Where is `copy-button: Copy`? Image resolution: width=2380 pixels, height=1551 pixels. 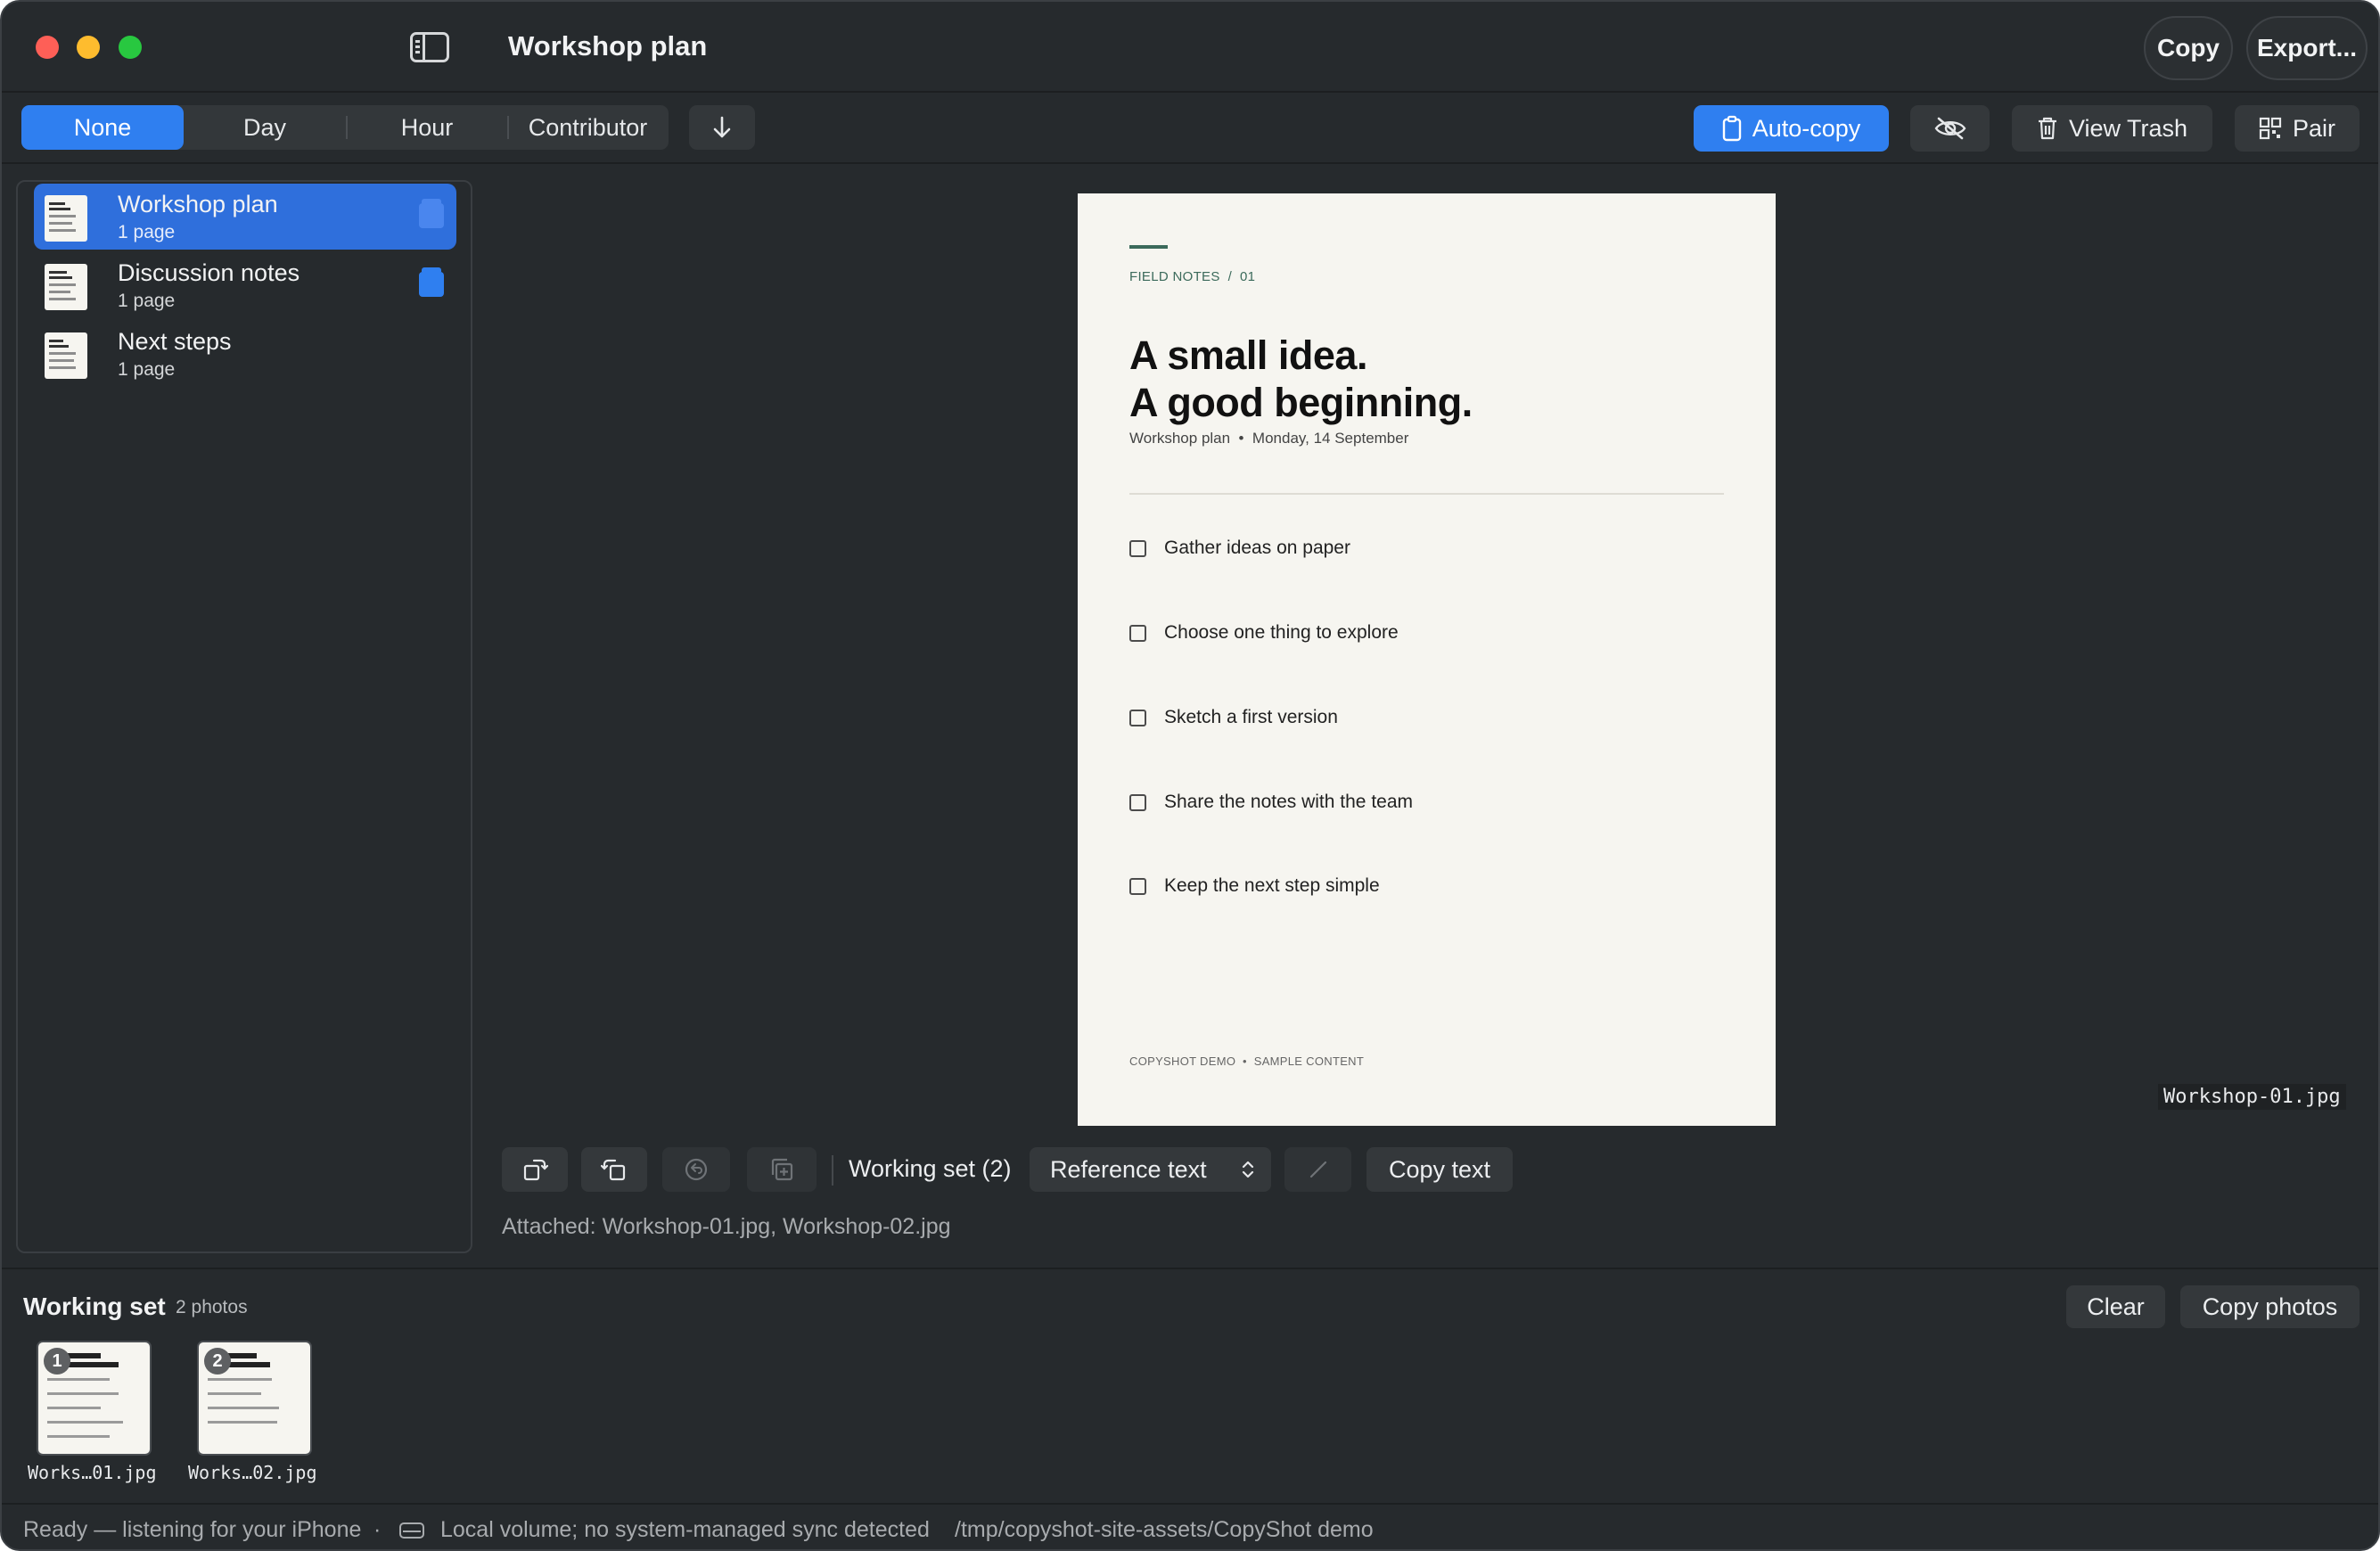
copy-button: Copy is located at coordinates (2188, 48).